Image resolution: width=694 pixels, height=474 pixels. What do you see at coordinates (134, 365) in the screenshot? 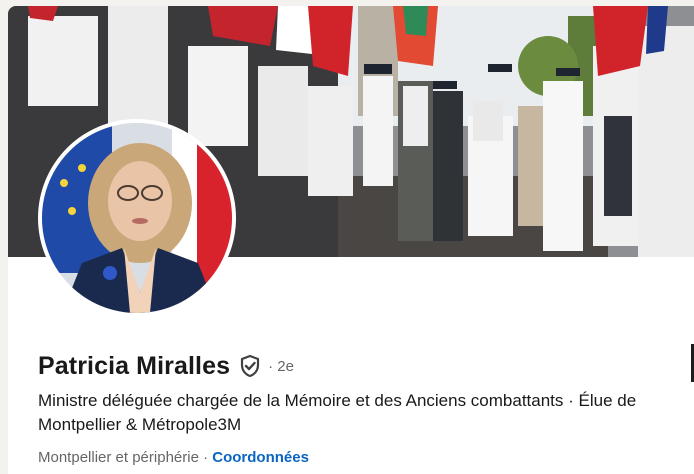
I see `profile-name: Patricia Miralles` at bounding box center [134, 365].